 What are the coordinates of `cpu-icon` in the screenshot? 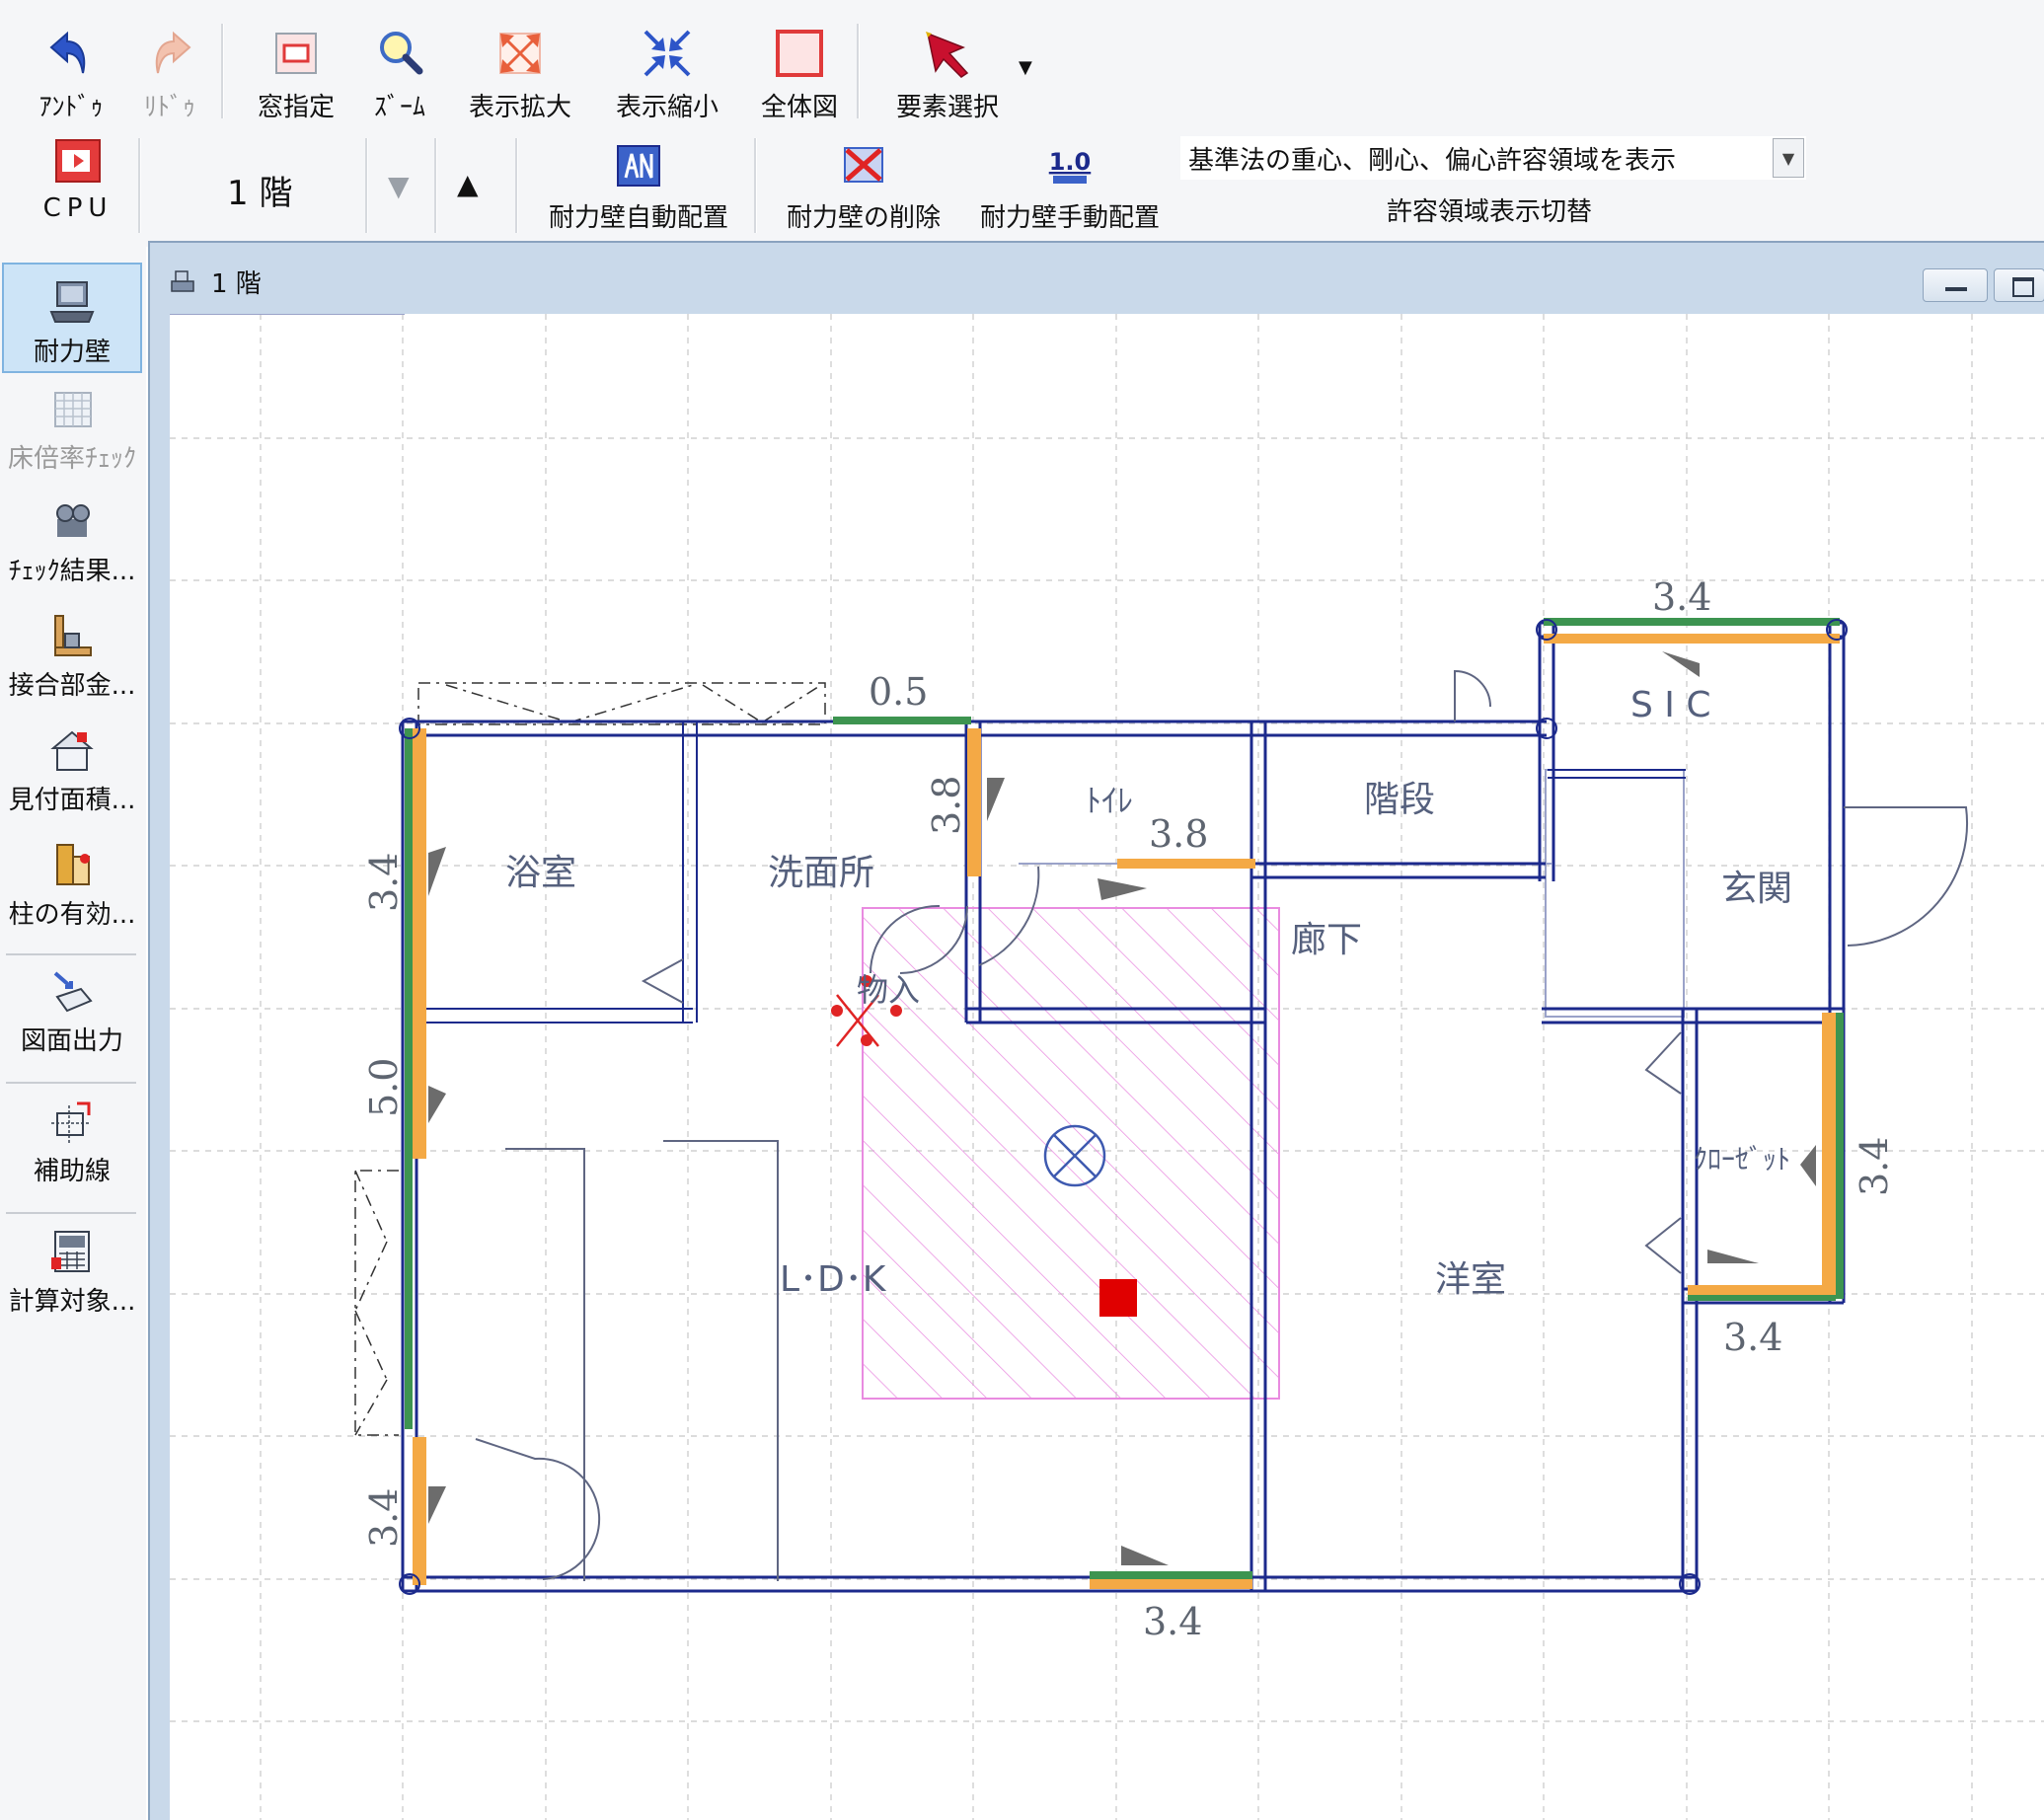 It's located at (78, 161).